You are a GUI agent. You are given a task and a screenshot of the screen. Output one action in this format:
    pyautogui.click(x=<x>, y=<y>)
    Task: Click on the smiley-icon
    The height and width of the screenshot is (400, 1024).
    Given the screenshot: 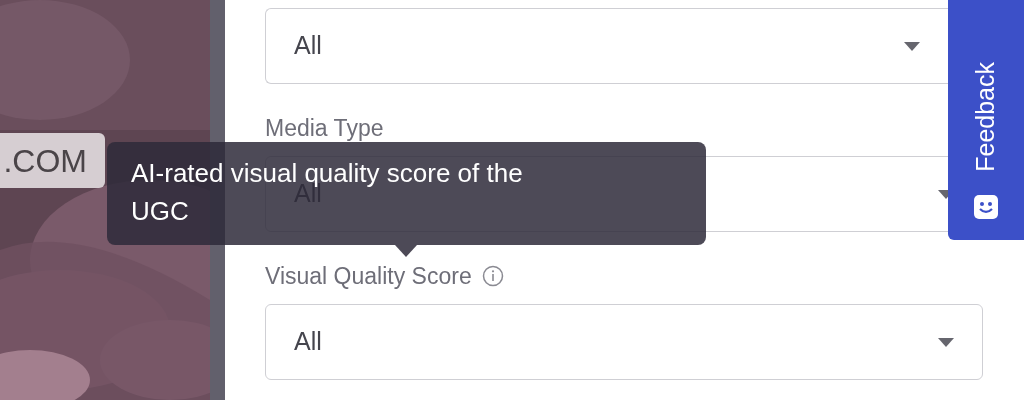 What is the action you would take?
    pyautogui.click(x=986, y=207)
    